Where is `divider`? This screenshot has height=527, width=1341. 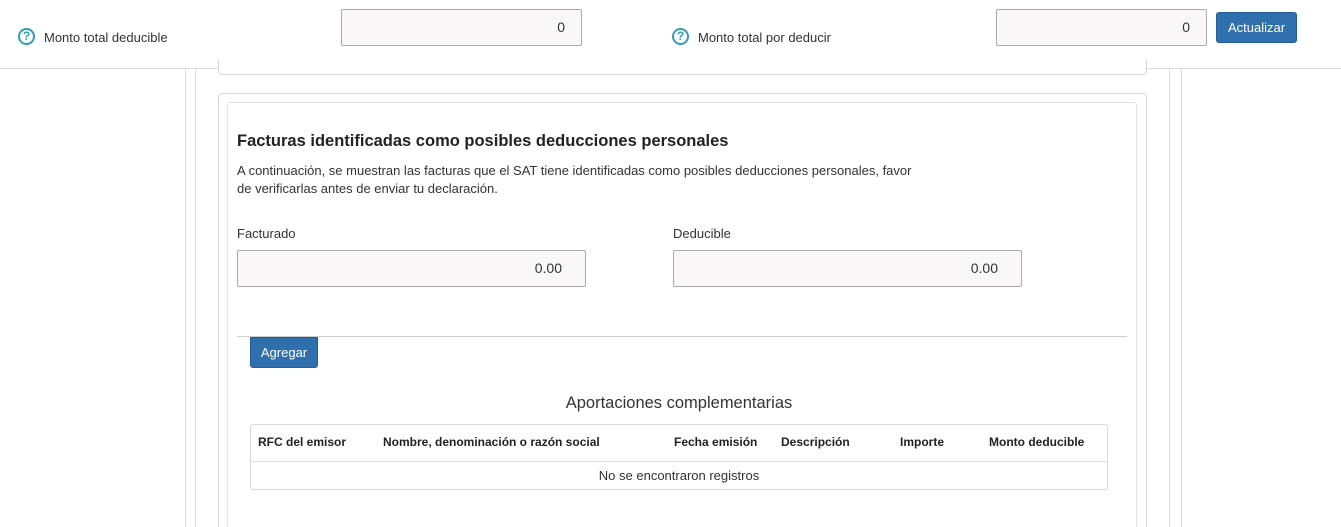 divider is located at coordinates (682, 336).